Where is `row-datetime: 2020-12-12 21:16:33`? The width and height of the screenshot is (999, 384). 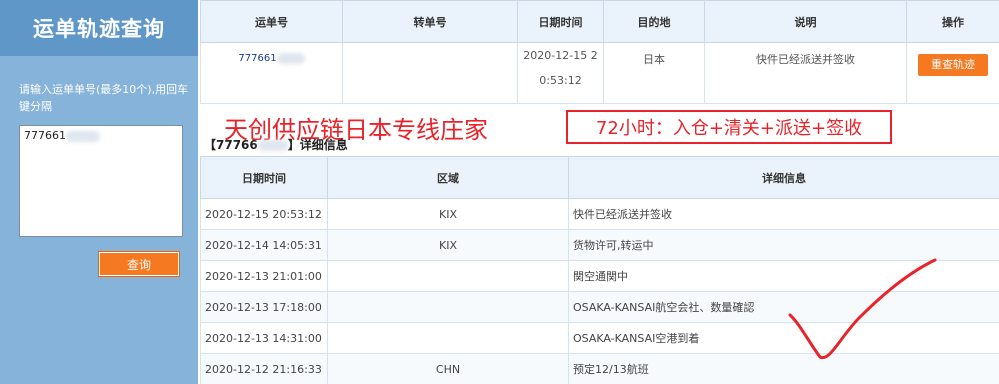
row-datetime: 2020-12-12 21:16:33 is located at coordinates (264, 368).